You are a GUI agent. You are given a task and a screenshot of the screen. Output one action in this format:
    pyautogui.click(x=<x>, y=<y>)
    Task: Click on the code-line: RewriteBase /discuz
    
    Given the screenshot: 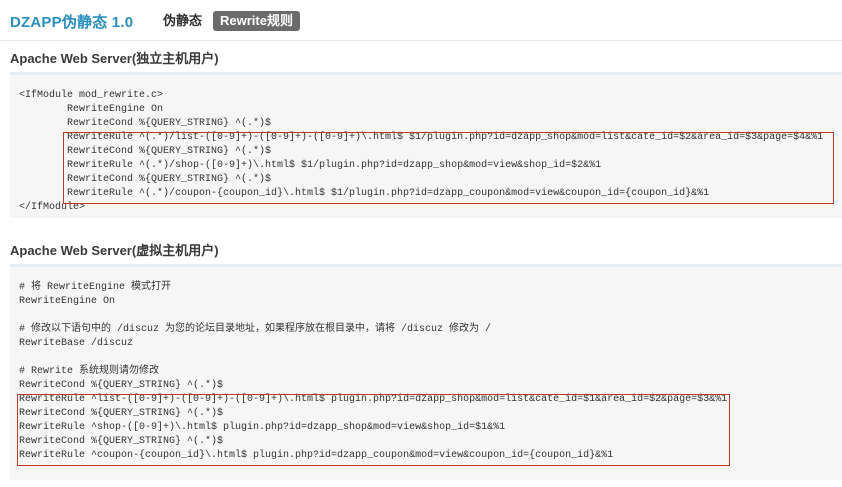 What is the action you would take?
    pyautogui.click(x=76, y=343)
    